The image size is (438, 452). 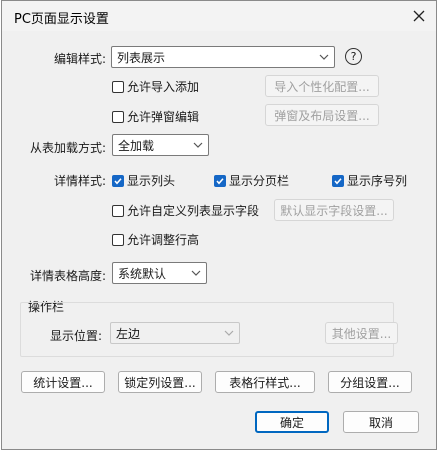 I want to click on detail-table-height-select: 系统默认, so click(x=159, y=273).